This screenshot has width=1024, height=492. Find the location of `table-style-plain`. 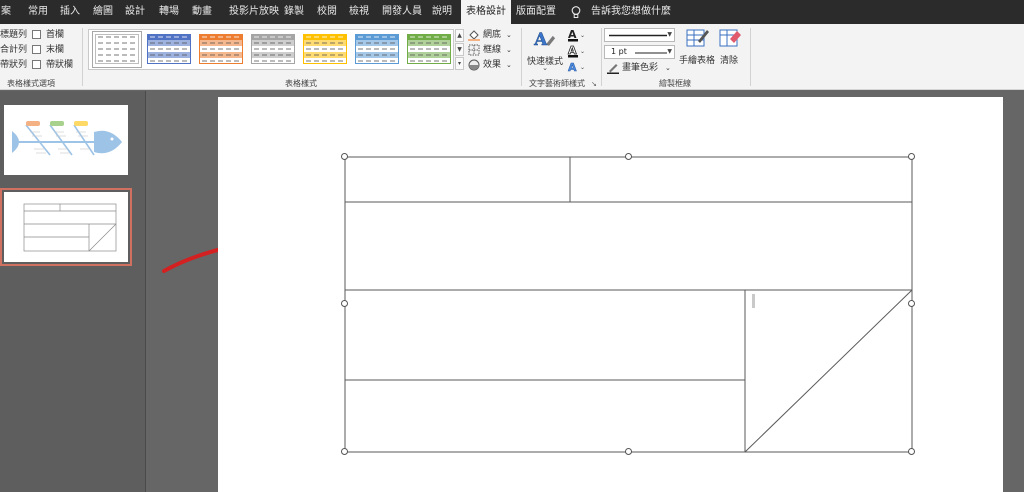

table-style-plain is located at coordinates (117, 49).